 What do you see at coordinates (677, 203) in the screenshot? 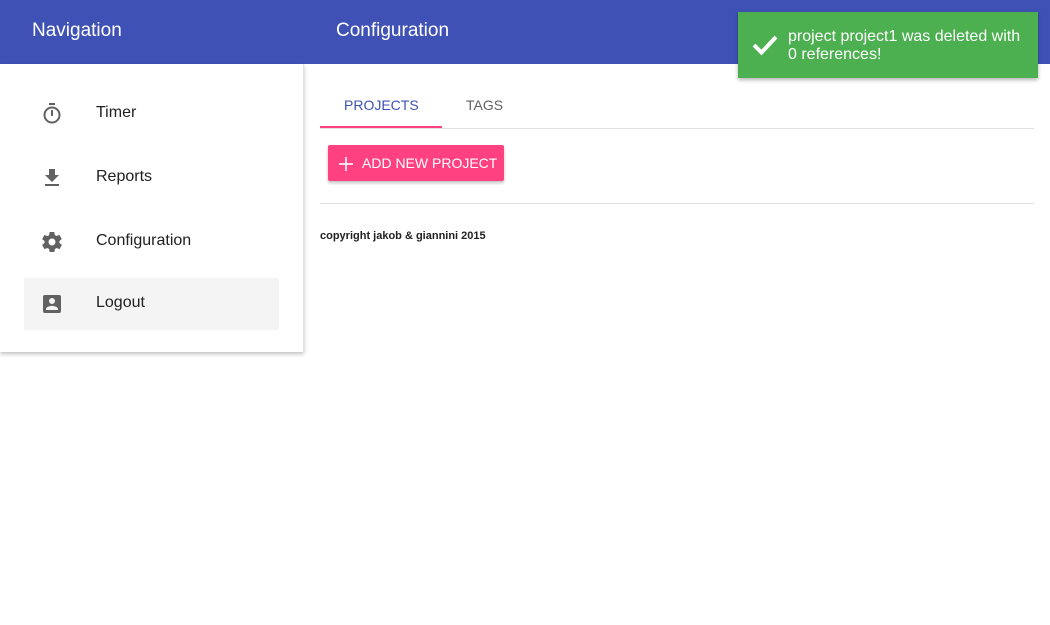
I see `divider` at bounding box center [677, 203].